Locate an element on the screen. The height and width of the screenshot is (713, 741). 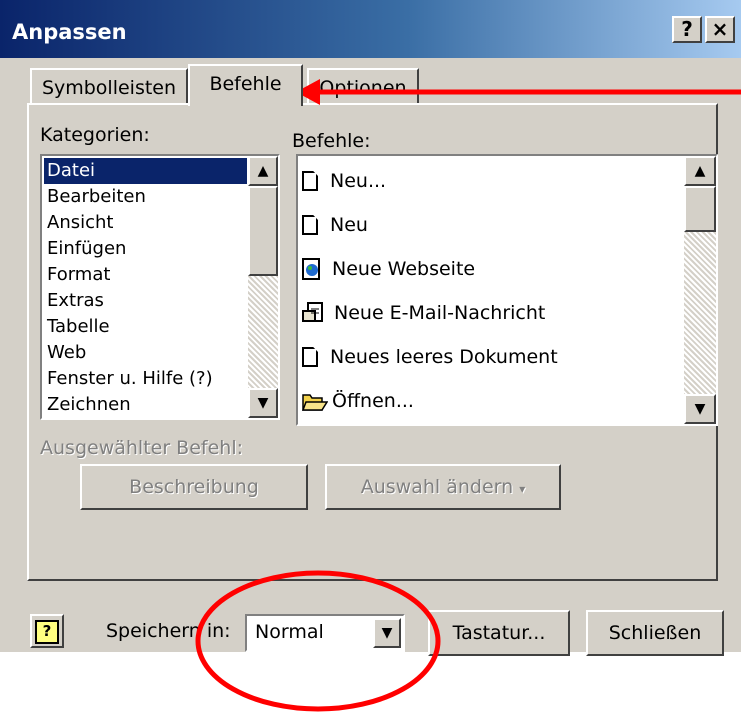
selected-command-label: Ausgewählter Befehl: is located at coordinates (142, 448).